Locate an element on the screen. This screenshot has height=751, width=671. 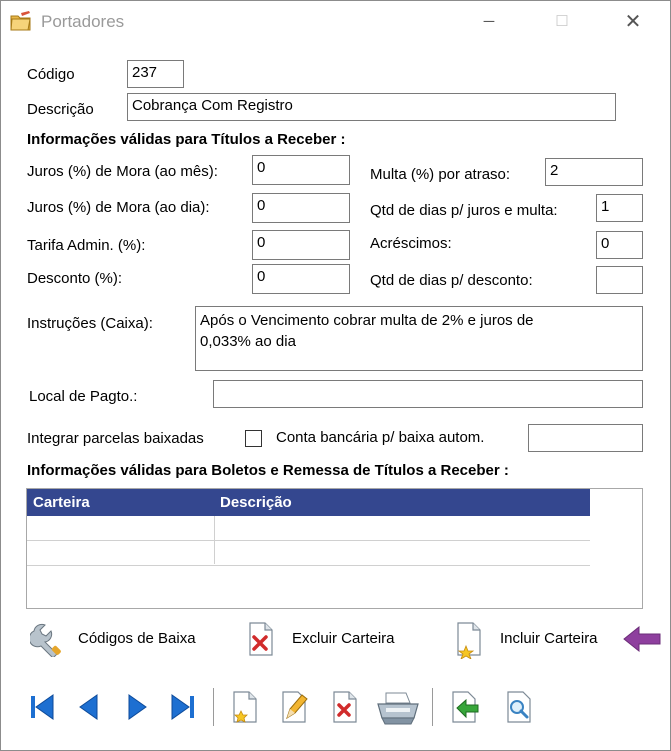
excluir-carteira-button: Excluir Carteira is located at coordinates (331, 640).